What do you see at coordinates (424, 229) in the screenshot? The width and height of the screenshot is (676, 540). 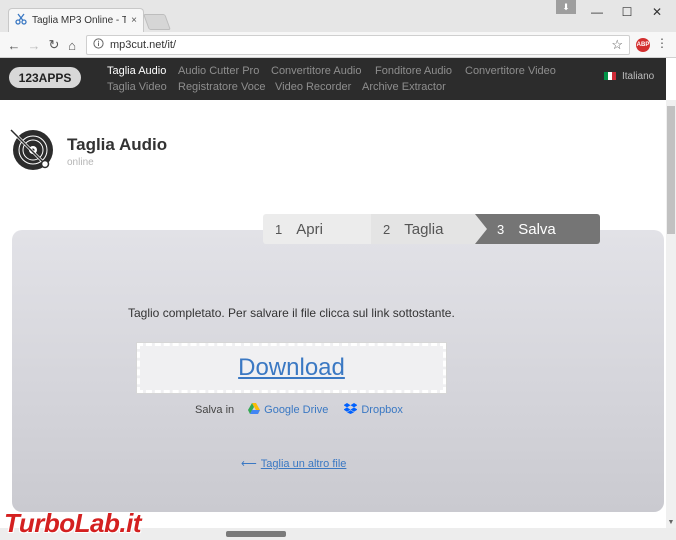 I see `step-label: Taglia` at bounding box center [424, 229].